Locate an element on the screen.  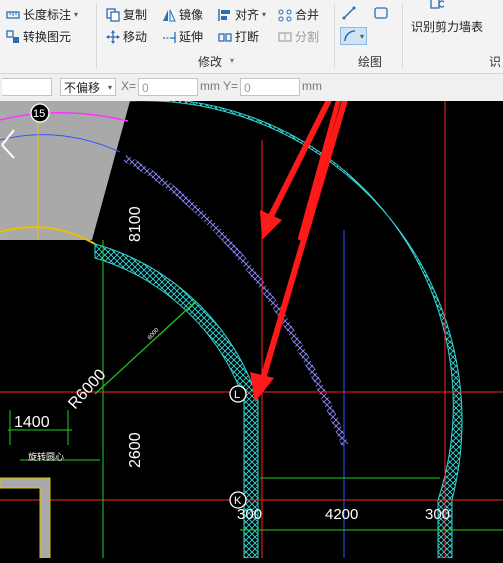
dim-8100-text: 8100 is located at coordinates (135, 224).